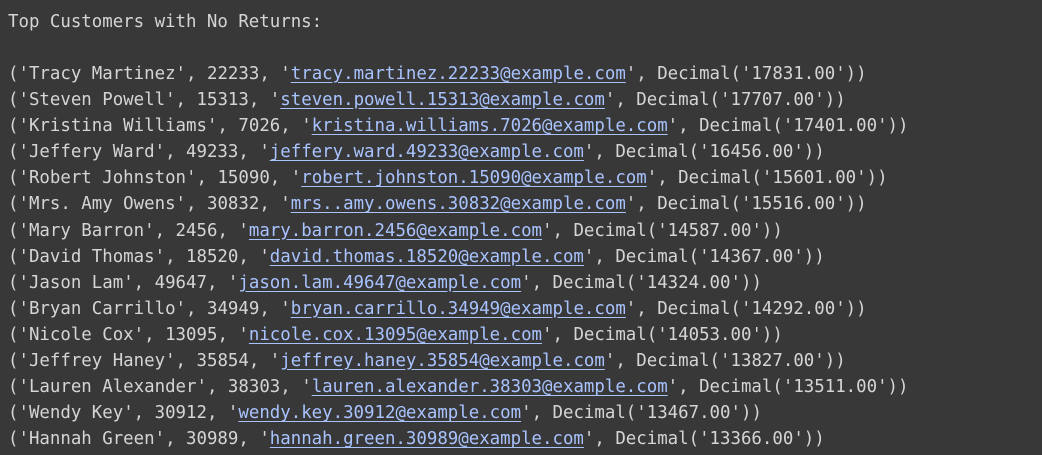  I want to click on customer-name: Robert Johnston, so click(107, 178).